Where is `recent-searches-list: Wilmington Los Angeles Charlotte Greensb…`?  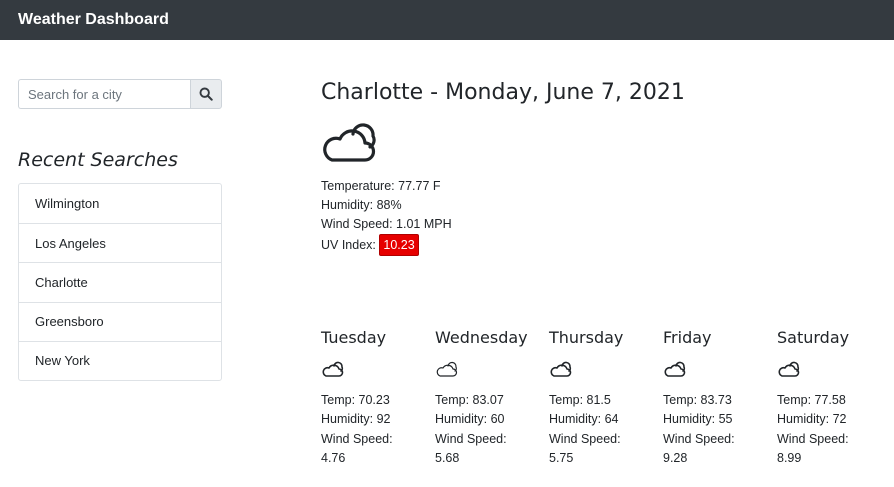
recent-searches-list: Wilmington Los Angeles Charlotte Greensb… is located at coordinates (120, 282).